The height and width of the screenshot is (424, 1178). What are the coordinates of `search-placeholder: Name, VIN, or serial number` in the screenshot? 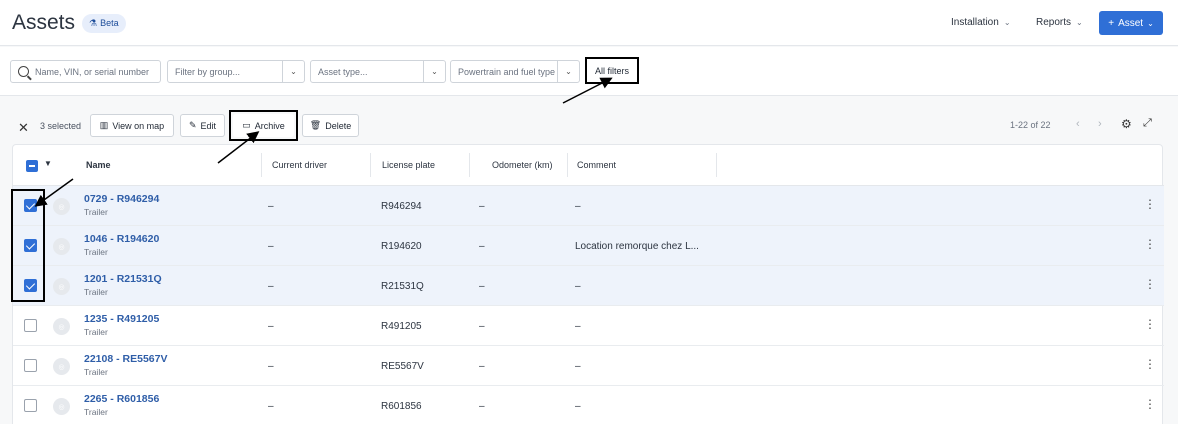 It's located at (92, 71).